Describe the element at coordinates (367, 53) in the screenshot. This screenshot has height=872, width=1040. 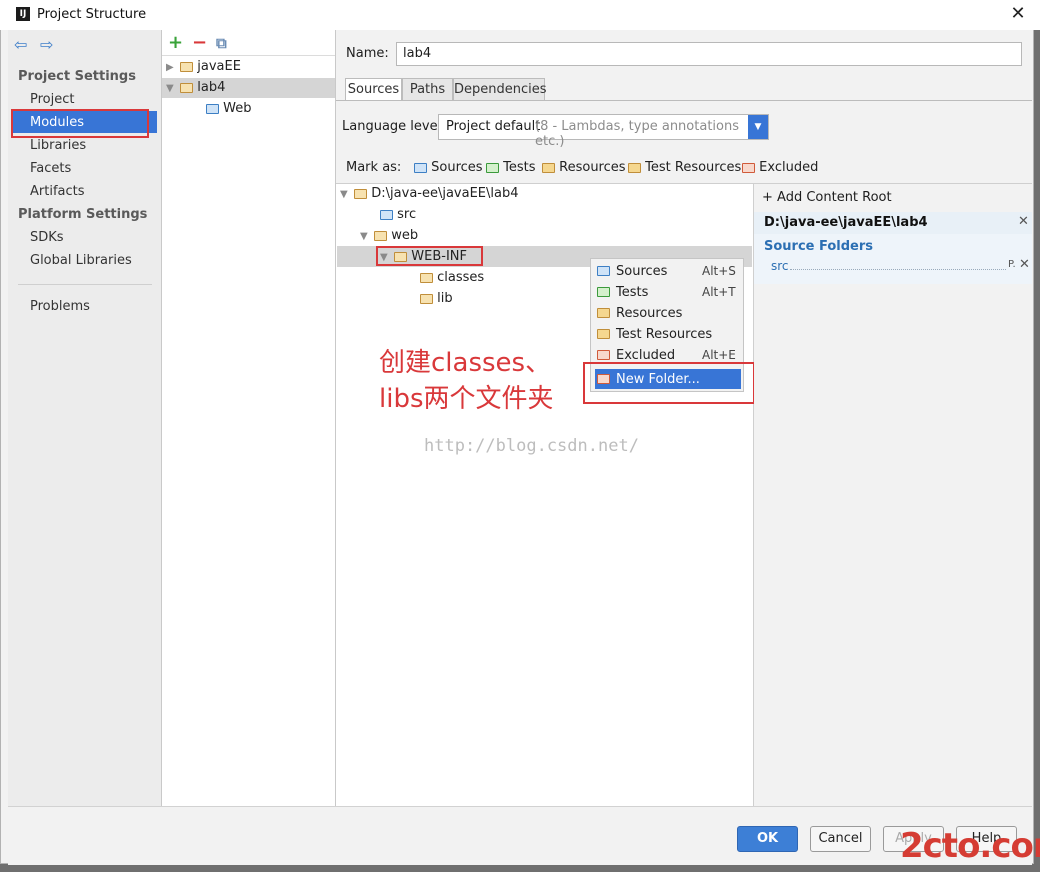
I see `name-label: Name:` at that location.